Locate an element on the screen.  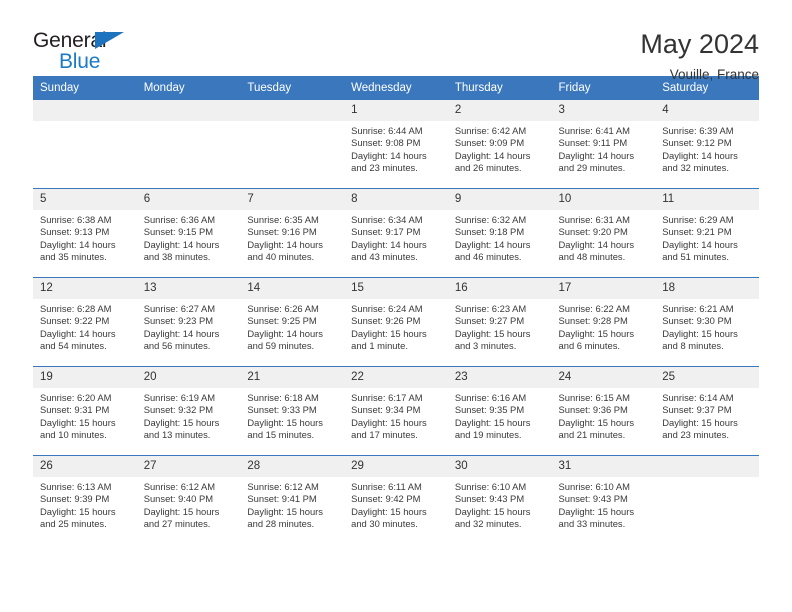
sunrise-text: Sunrise: 6:41 AM is located at coordinates (594, 130).